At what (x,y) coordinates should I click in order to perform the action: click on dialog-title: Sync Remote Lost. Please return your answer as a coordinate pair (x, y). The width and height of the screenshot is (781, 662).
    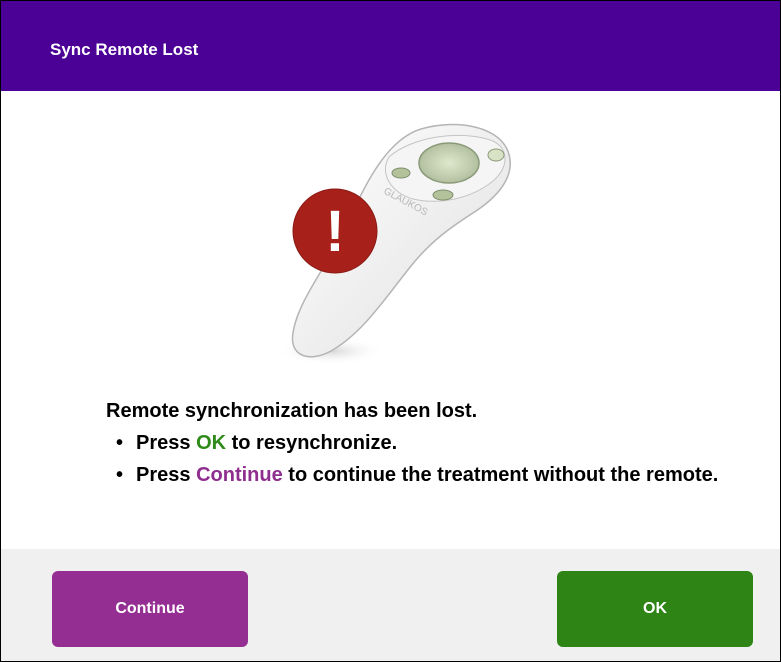
    Looking at the image, I should click on (124, 49).